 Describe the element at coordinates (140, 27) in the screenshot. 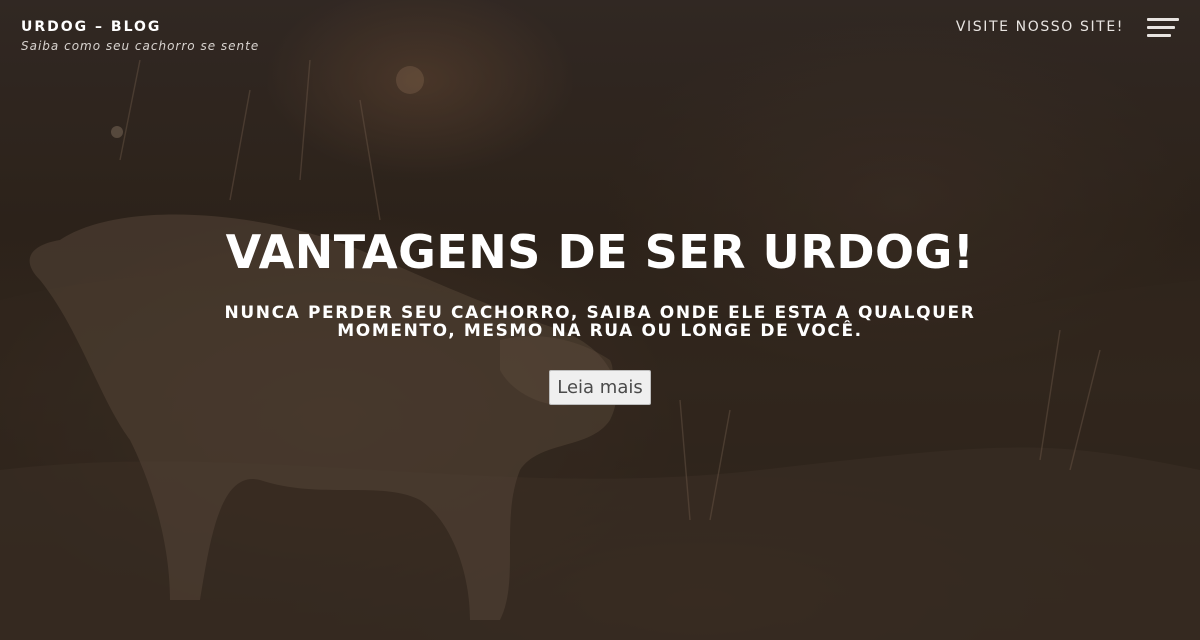

I see `site-title: URDOG – BLOG` at that location.